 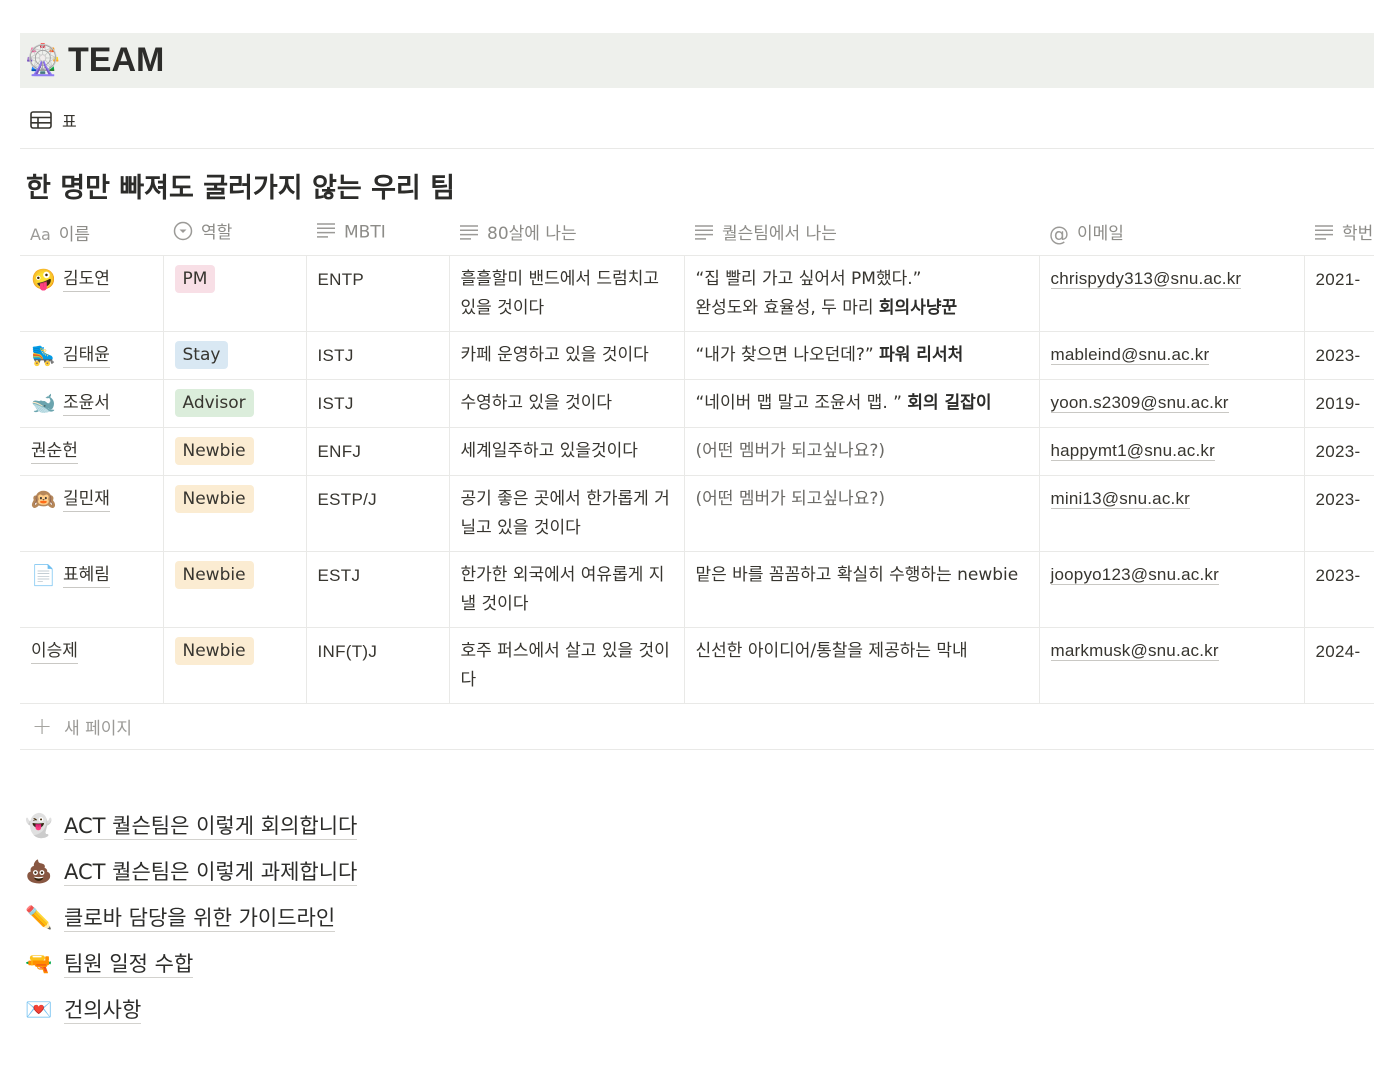 I want to click on email-link: mableind@snu.ac.kr, so click(x=1130, y=355).